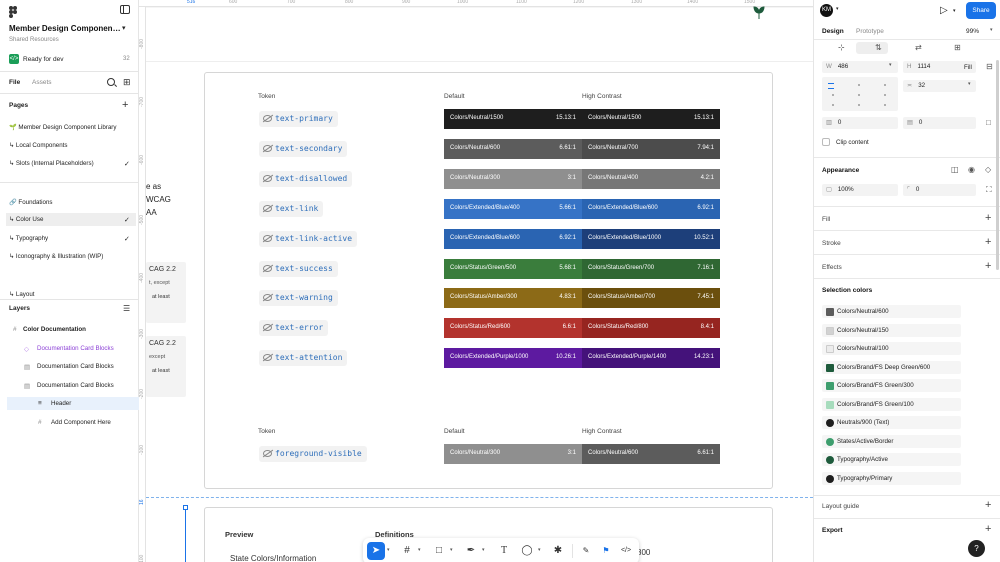 The width and height of the screenshot is (1000, 562). Describe the element at coordinates (891, 330) in the screenshot. I see `selection-color-item: Colors/Neutral/150` at that location.